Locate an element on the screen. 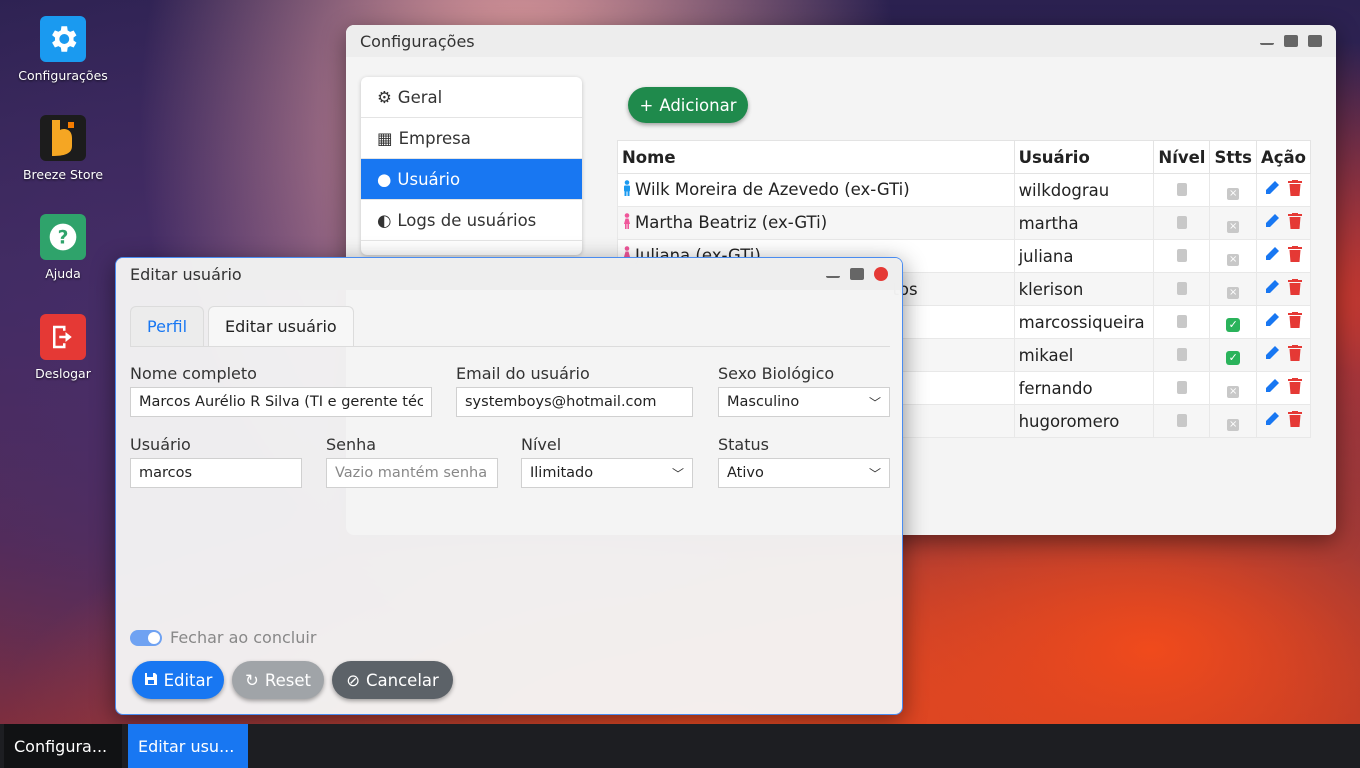  tab-editar-usuario: Editar usuário is located at coordinates (281, 326).